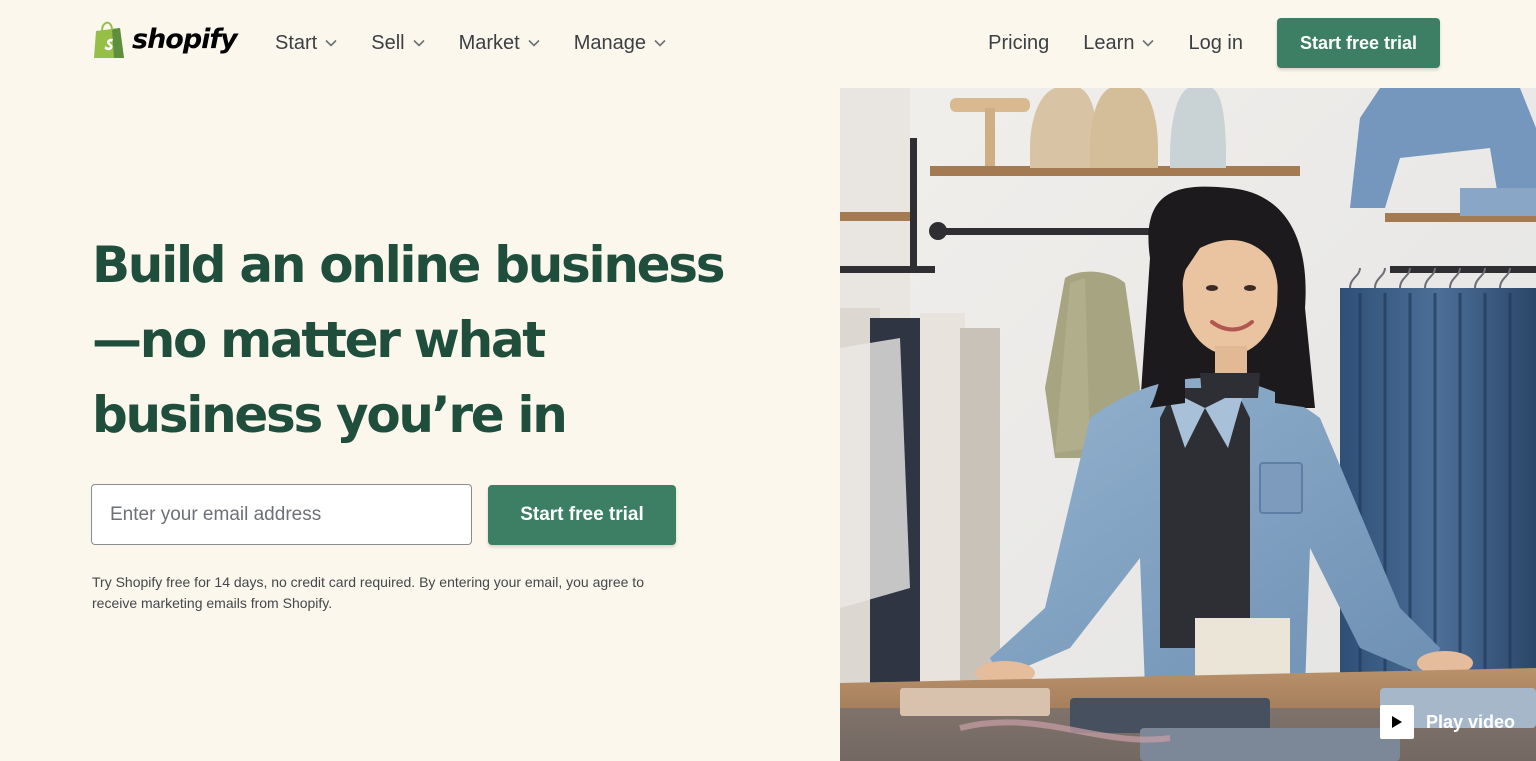  I want to click on nav-login: Log in, so click(1215, 43).